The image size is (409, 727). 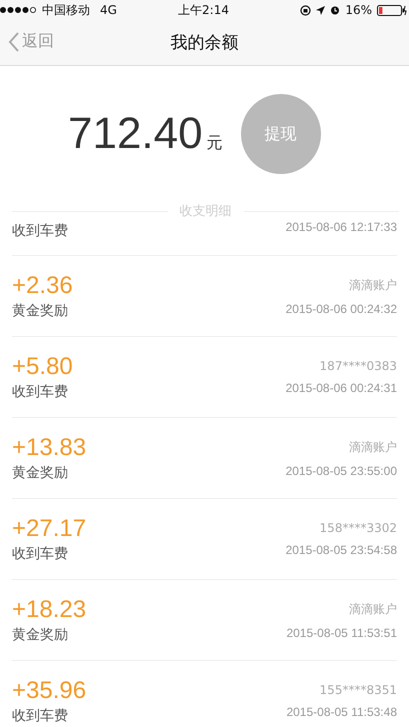 I want to click on back-chevron-icon, so click(x=14, y=42).